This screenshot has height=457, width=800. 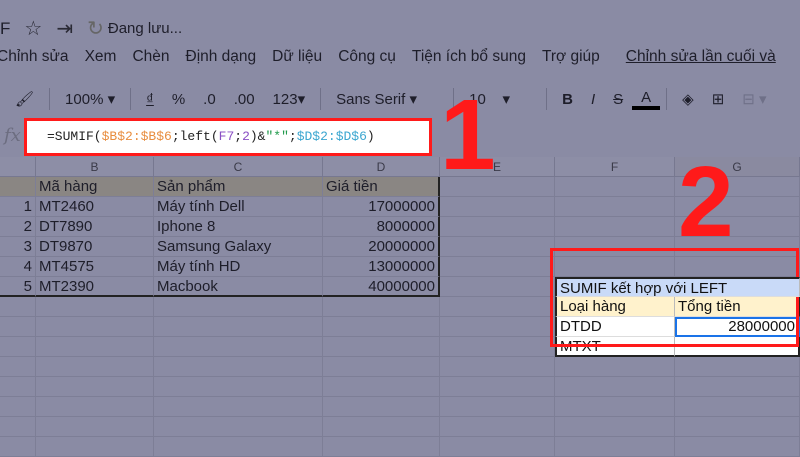 What do you see at coordinates (754, 99) in the screenshot?
I see `merge-cells-icon: ⊟ ▾` at bounding box center [754, 99].